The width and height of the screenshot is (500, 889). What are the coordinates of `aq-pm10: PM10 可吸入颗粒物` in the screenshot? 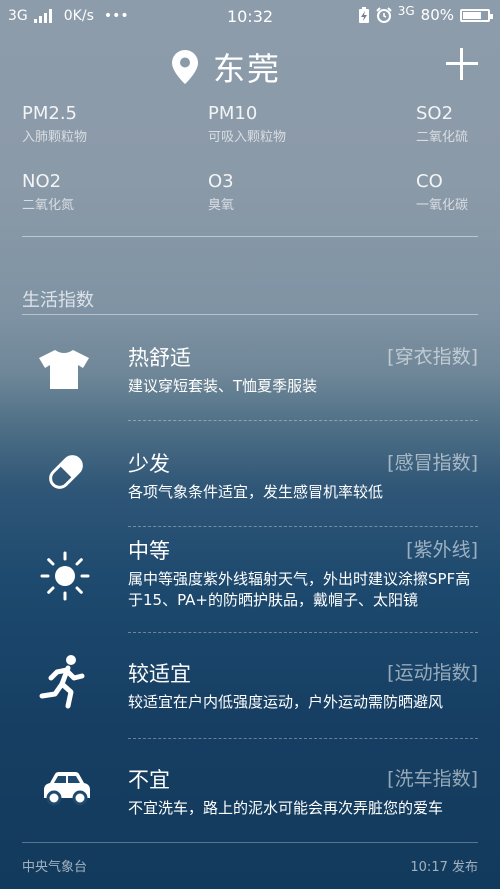 It's located at (247, 124).